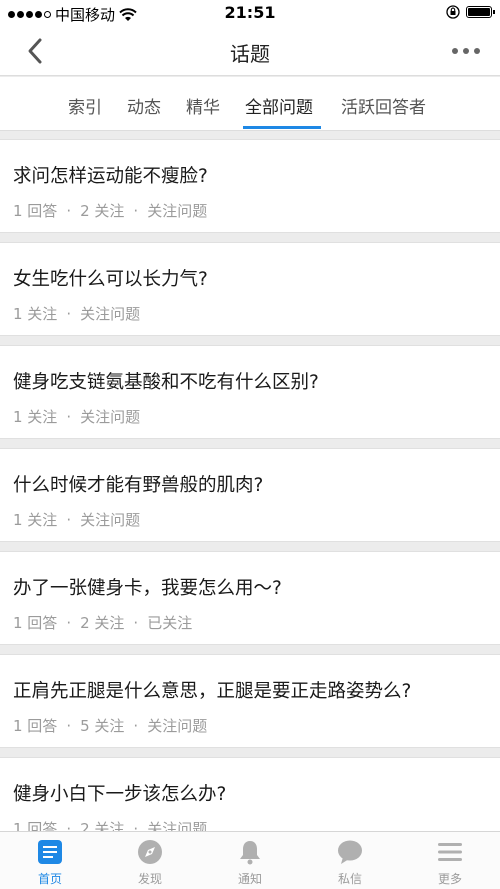  Describe the element at coordinates (450, 852) in the screenshot. I see `menu-lines-icon` at that location.